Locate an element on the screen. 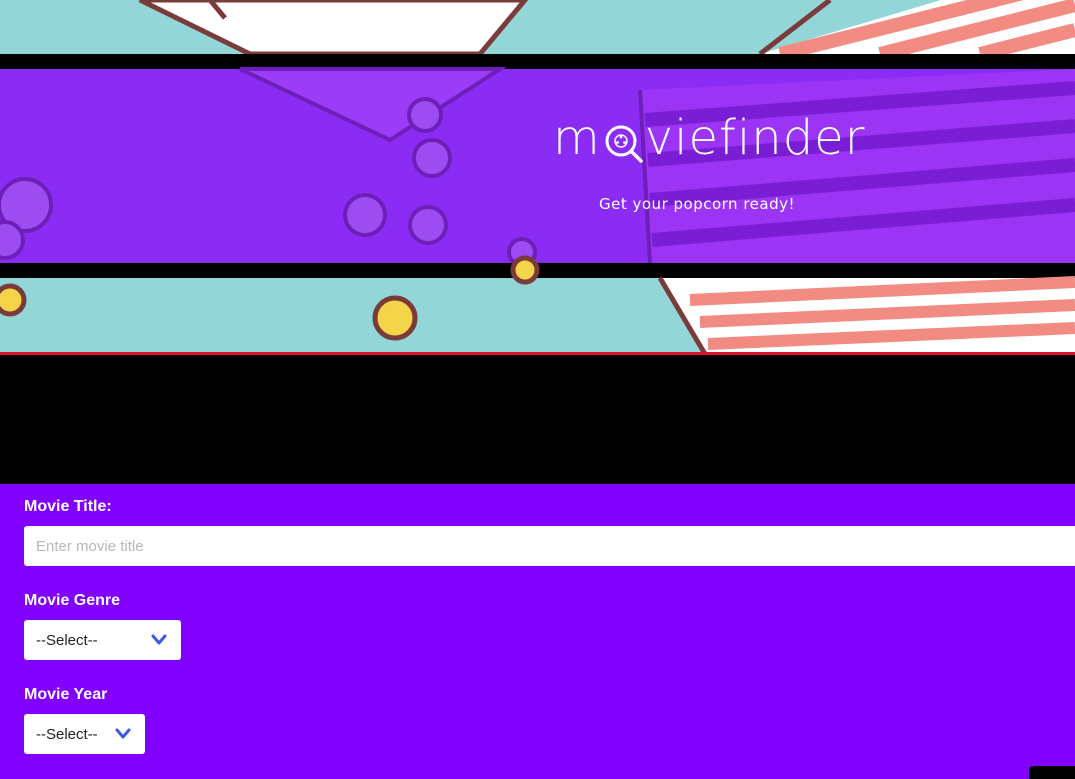 The width and height of the screenshot is (1075, 779). movie-title-input is located at coordinates (549, 546).